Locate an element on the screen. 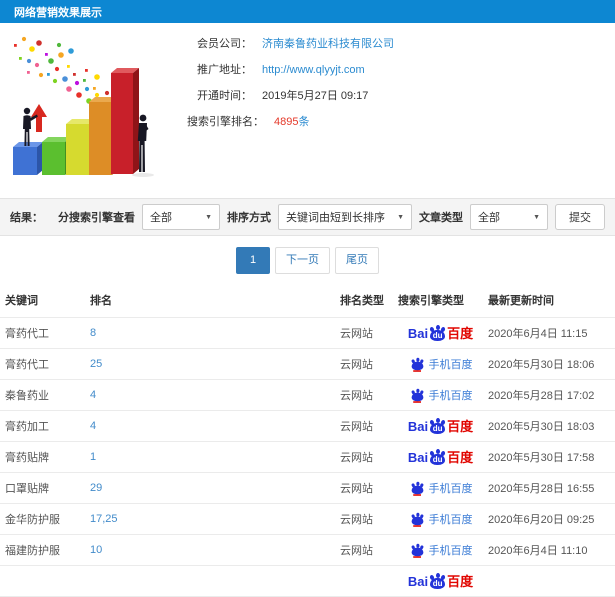 This screenshot has width=615, height=597. submit-button: 提交 is located at coordinates (580, 217).